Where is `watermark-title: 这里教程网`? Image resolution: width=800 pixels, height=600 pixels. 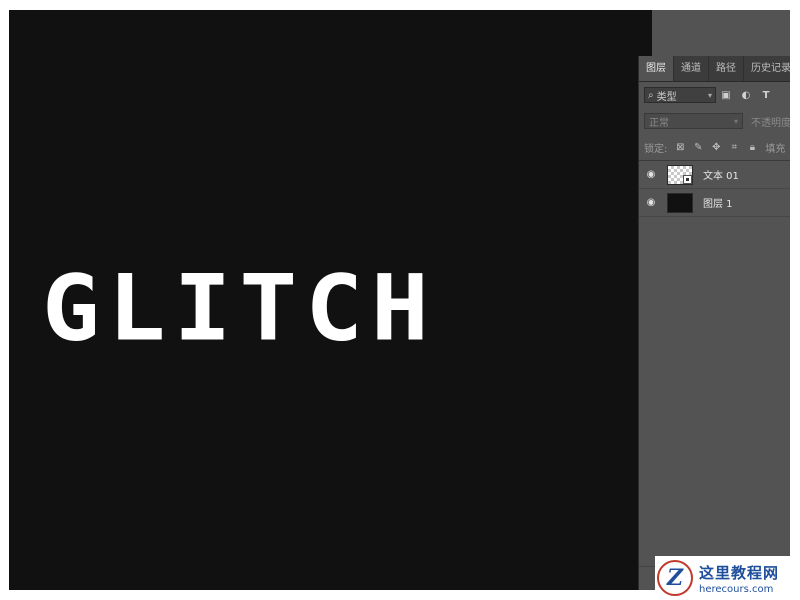 watermark-title: 这里教程网 is located at coordinates (739, 572).